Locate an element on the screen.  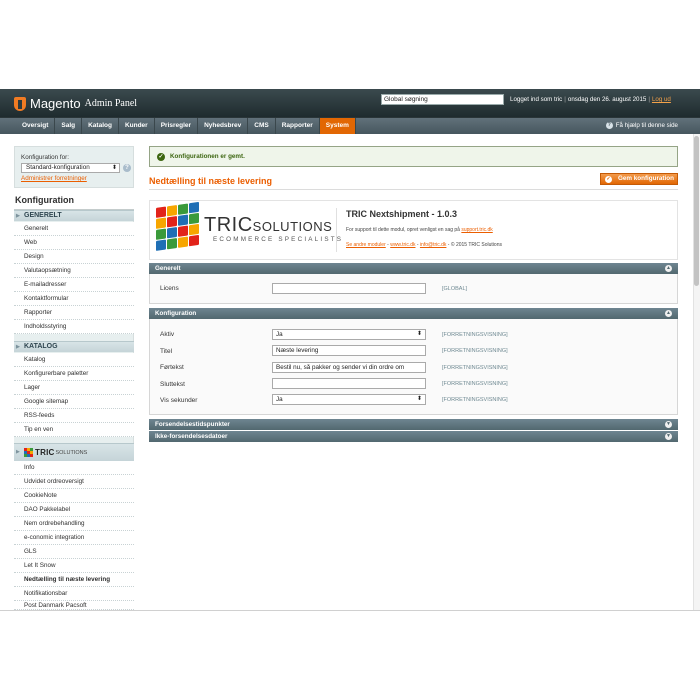
sidebar-item-gls: GLS is located at coordinates (74, 552).